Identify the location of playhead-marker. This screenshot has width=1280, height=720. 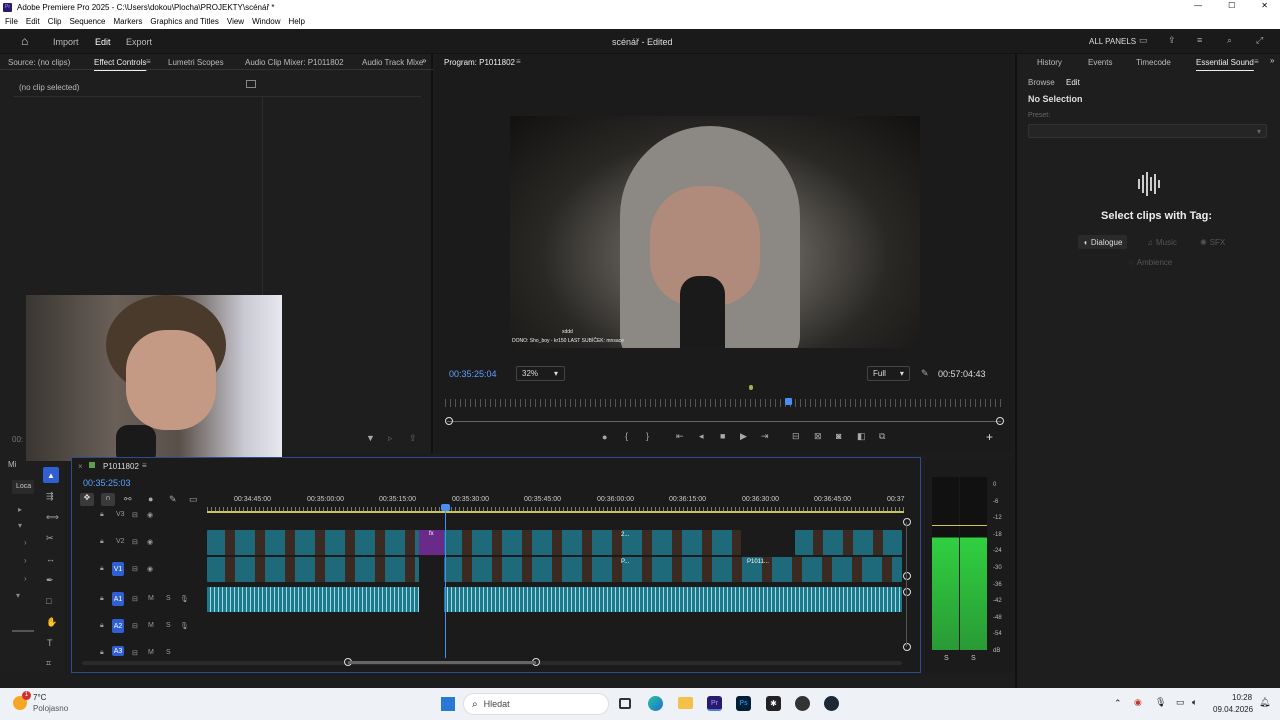
(788, 401).